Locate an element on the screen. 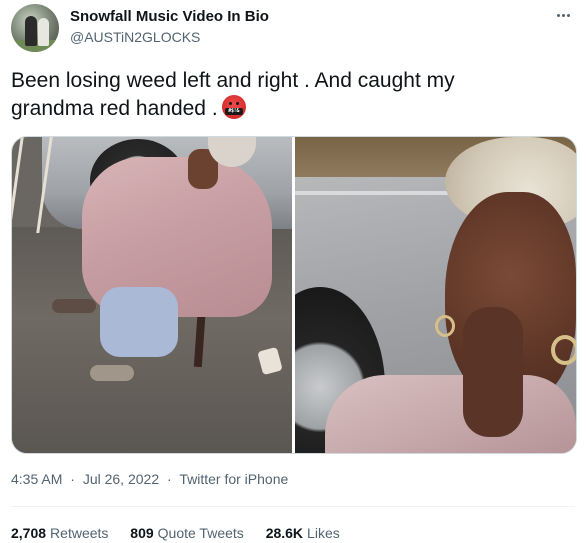 Image resolution: width=586 pixels, height=543 pixels. quote-tweets-count: 809 is located at coordinates (142, 533).